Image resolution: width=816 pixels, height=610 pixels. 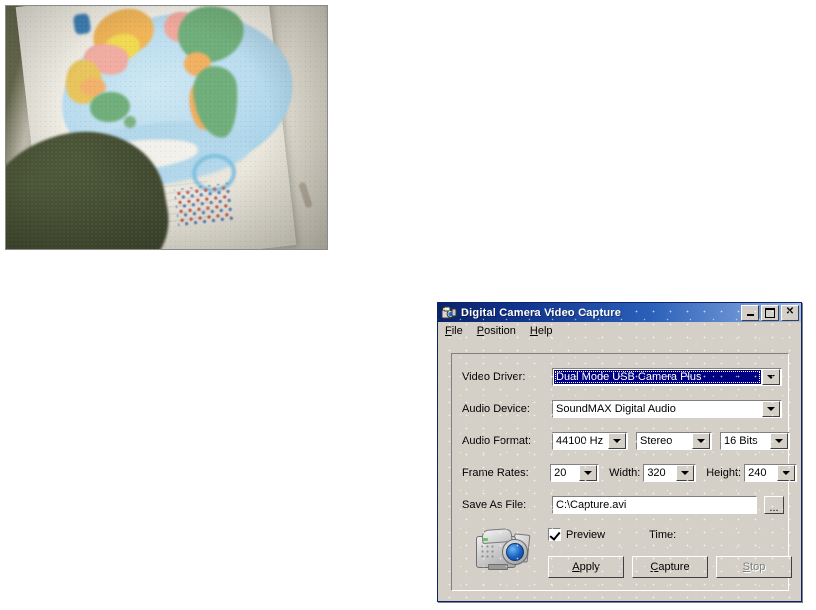 What do you see at coordinates (724, 473) in the screenshot?
I see `height-label: Height:` at bounding box center [724, 473].